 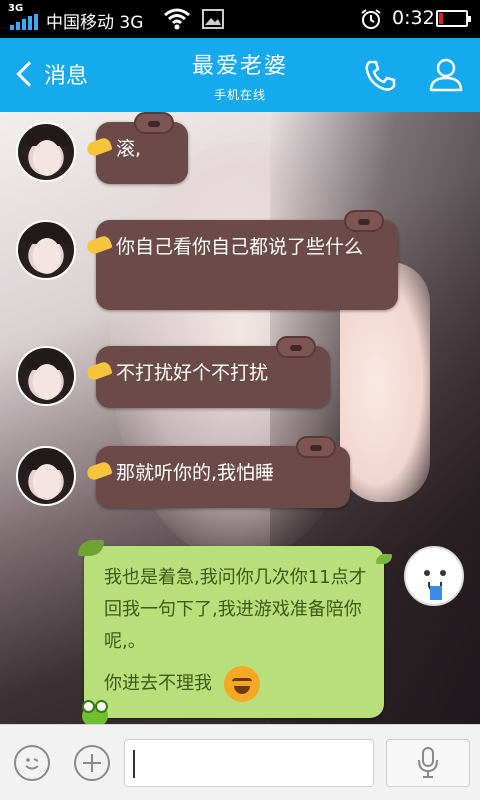 I want to click on back-label: 消息, so click(x=66, y=76).